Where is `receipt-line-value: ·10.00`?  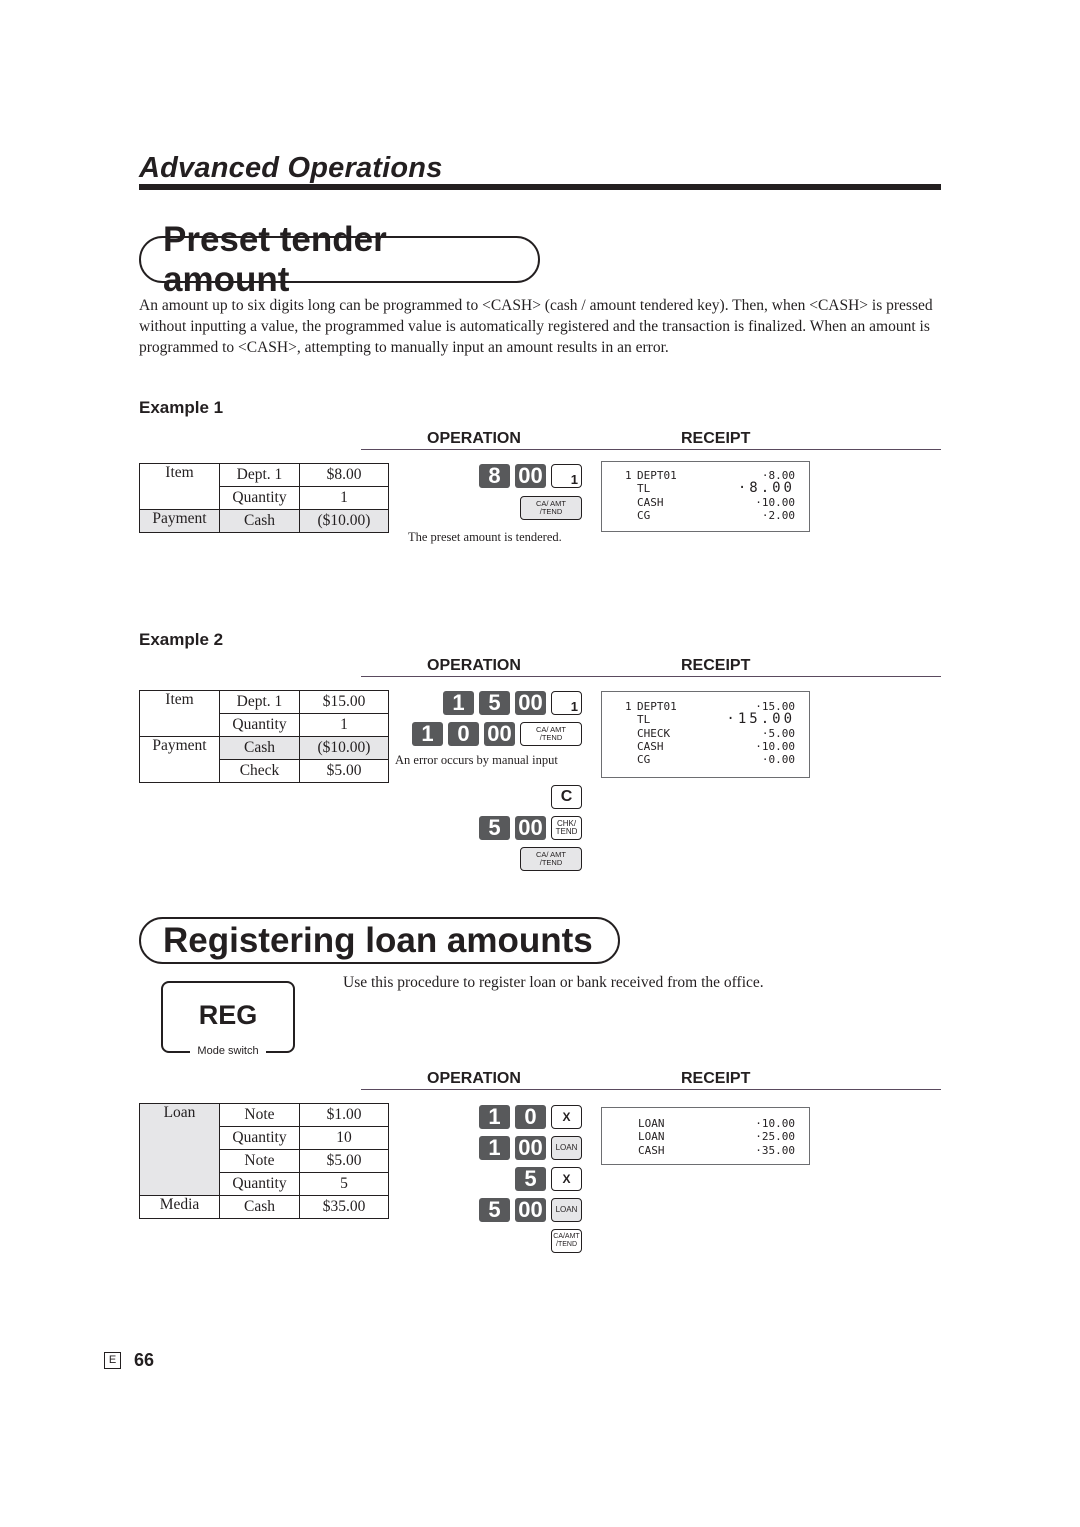
receipt-line-value: ·10.00 is located at coordinates (775, 746).